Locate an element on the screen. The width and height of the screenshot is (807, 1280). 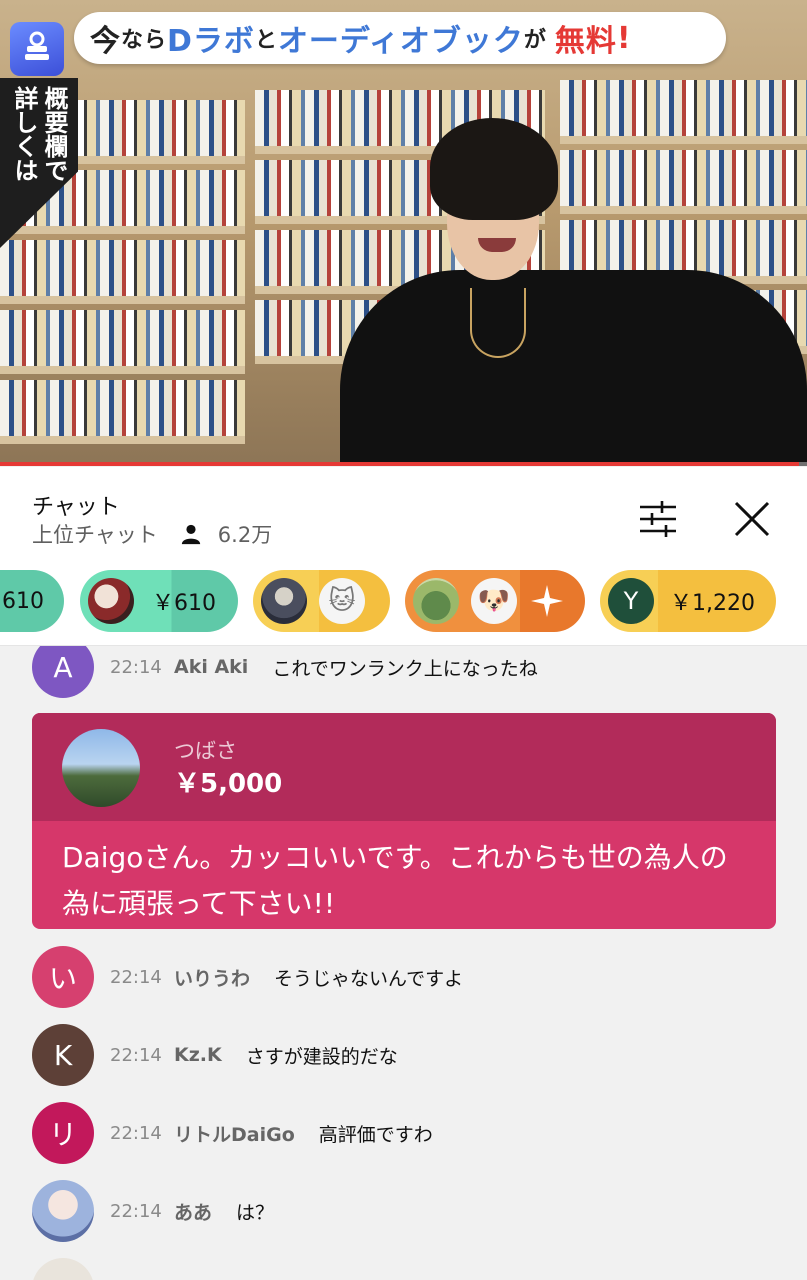
sparkle-icon is located at coordinates (547, 601).